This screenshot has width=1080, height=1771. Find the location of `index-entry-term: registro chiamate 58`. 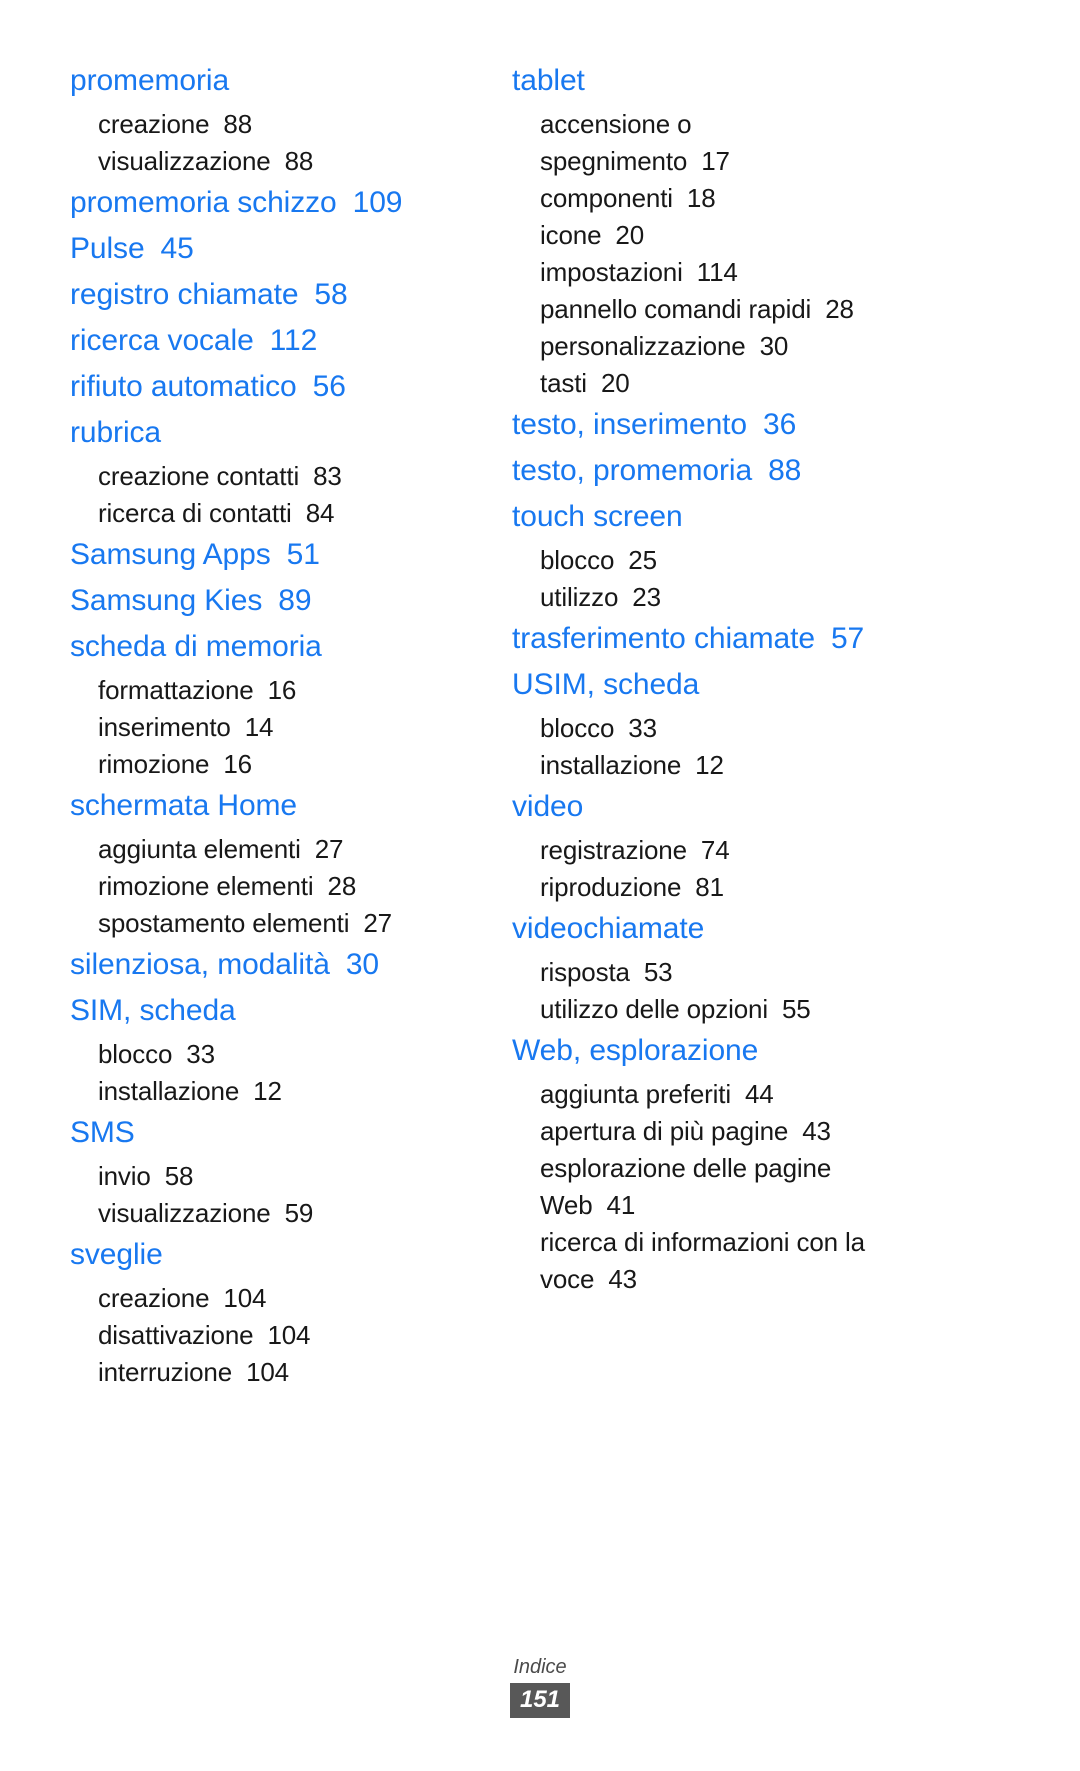

index-entry-term: registro chiamate 58 is located at coordinates (270, 295).